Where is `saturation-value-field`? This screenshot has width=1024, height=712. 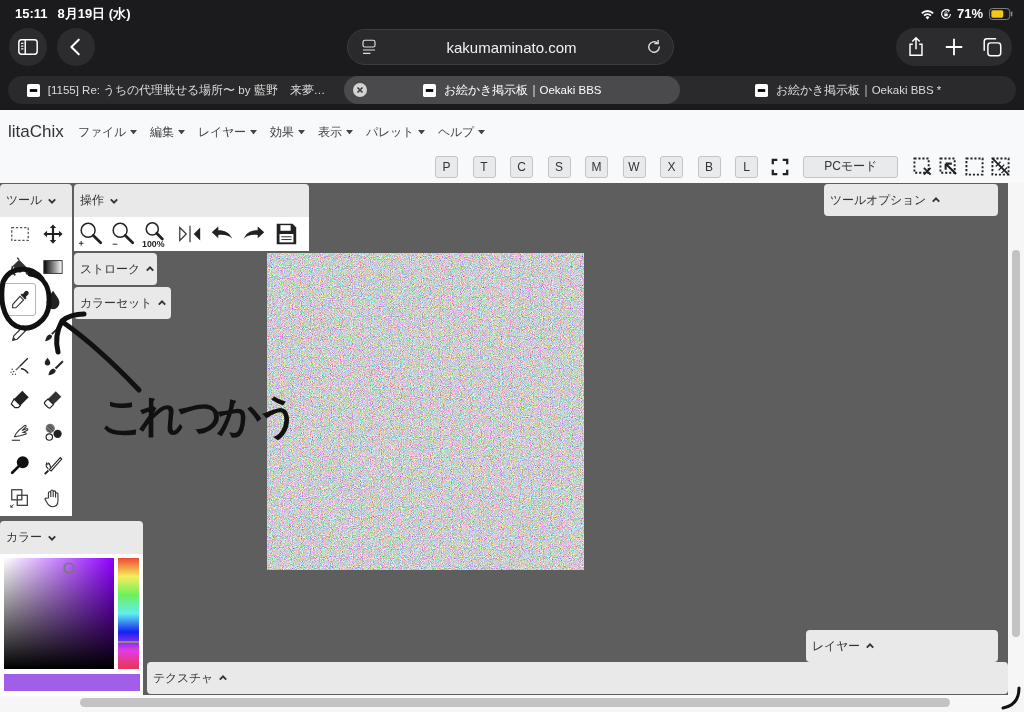
saturation-value-field is located at coordinates (59, 613).